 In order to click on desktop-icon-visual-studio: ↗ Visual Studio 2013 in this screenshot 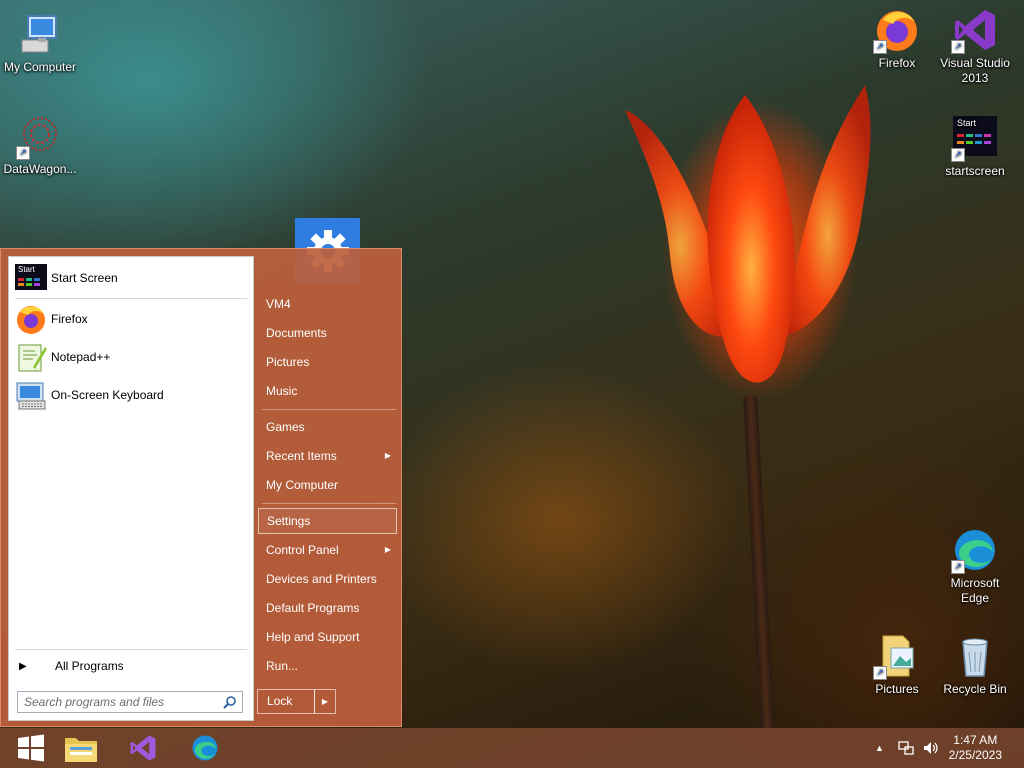, I will do `click(975, 46)`.